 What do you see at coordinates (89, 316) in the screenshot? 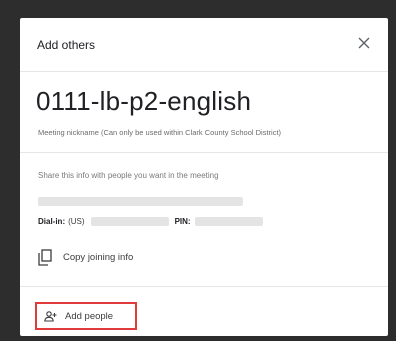
I see `add-people-label: Add people` at bounding box center [89, 316].